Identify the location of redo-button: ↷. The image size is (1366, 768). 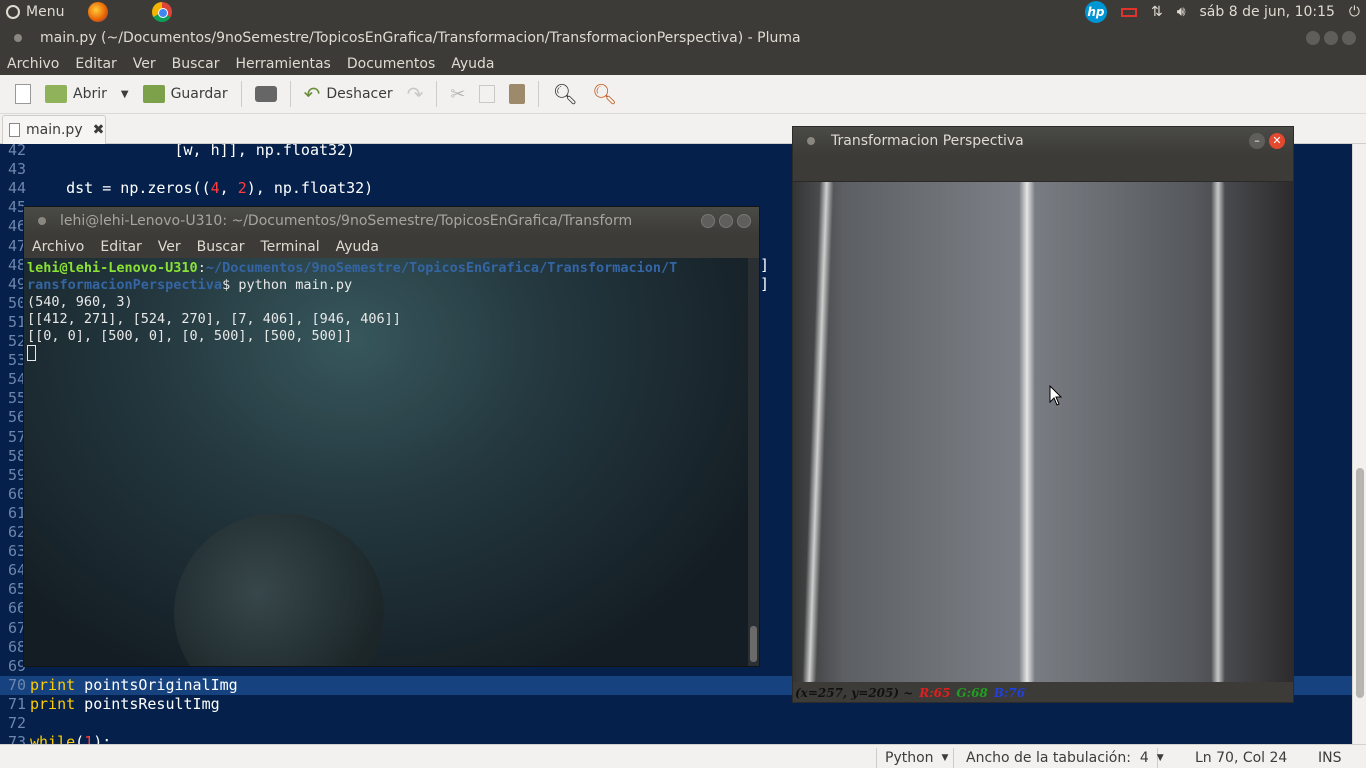
(415, 94).